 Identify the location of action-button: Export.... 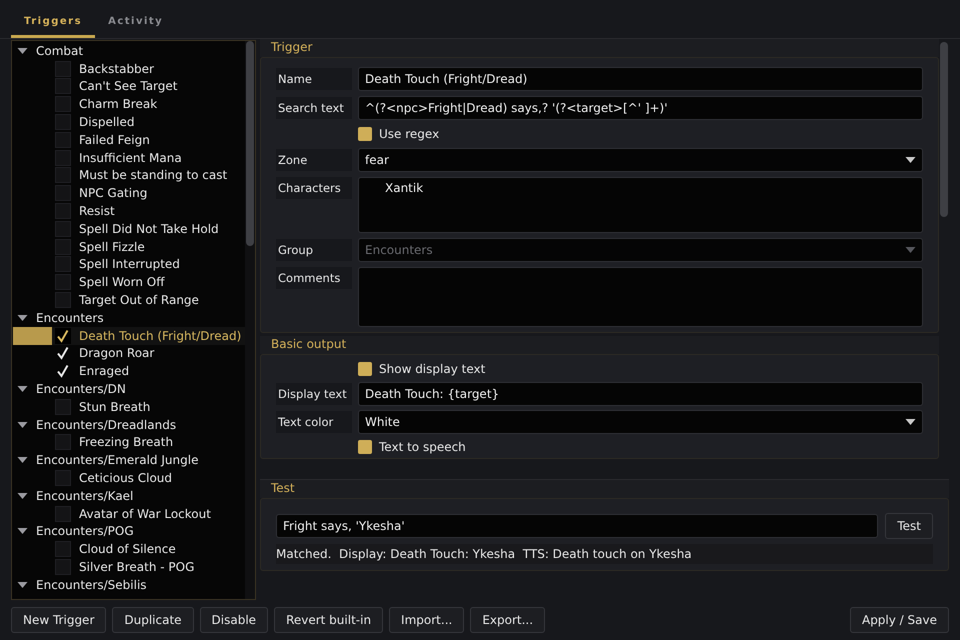
(508, 620).